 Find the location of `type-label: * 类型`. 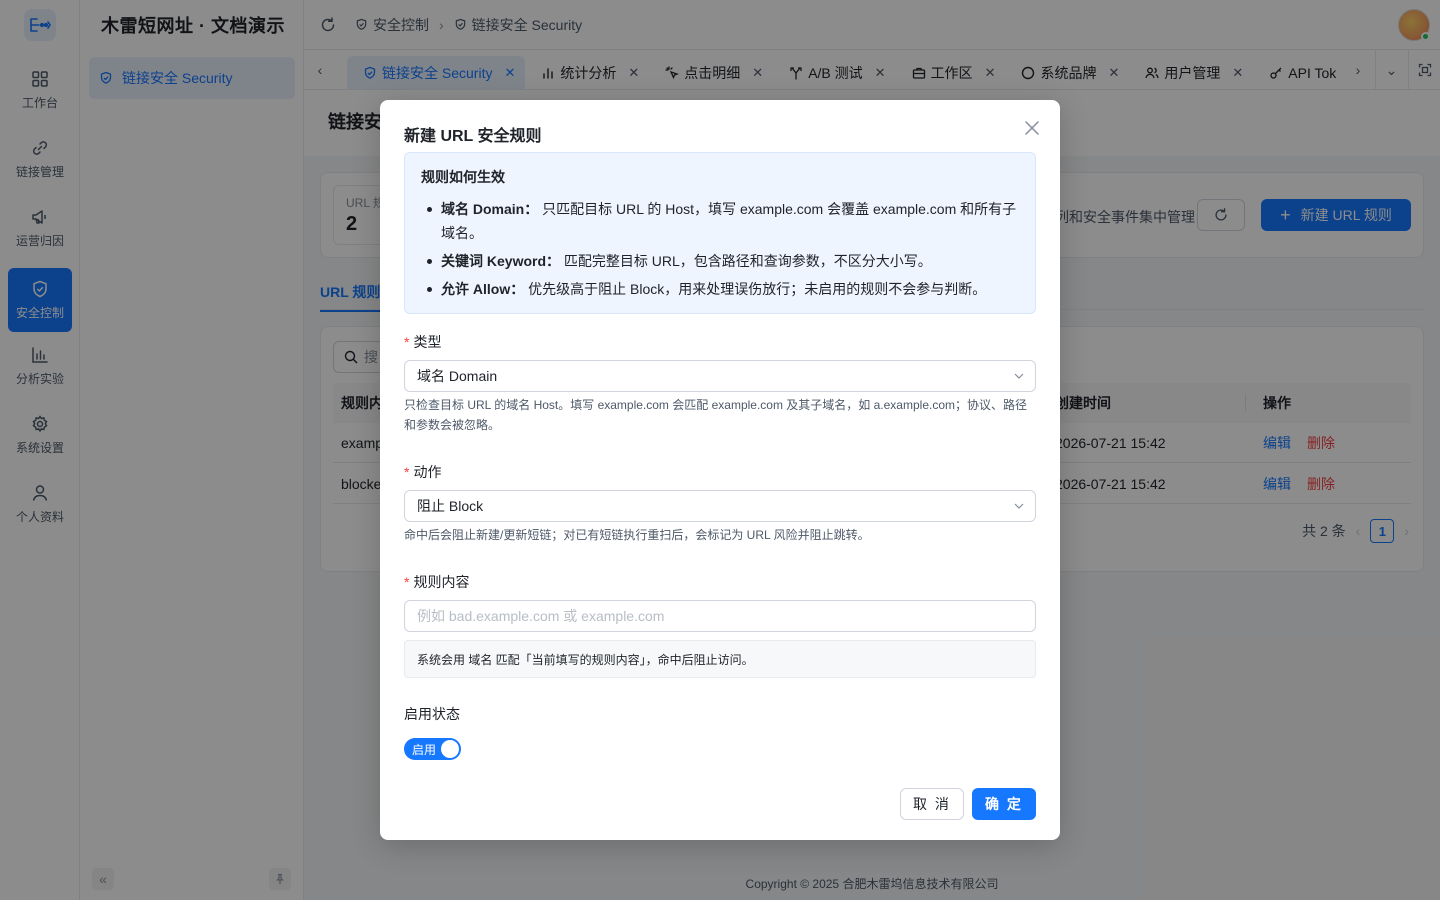

type-label: * 类型 is located at coordinates (423, 342).